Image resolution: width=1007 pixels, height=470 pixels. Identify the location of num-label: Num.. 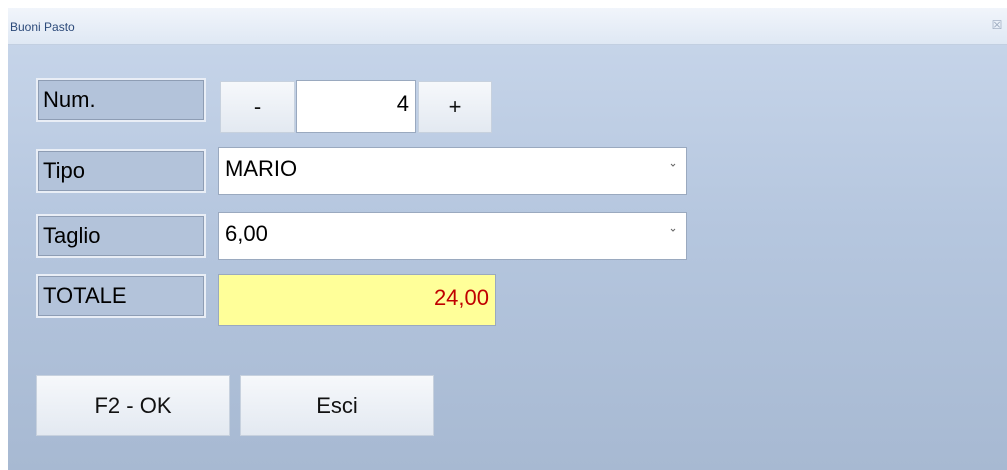
(121, 100).